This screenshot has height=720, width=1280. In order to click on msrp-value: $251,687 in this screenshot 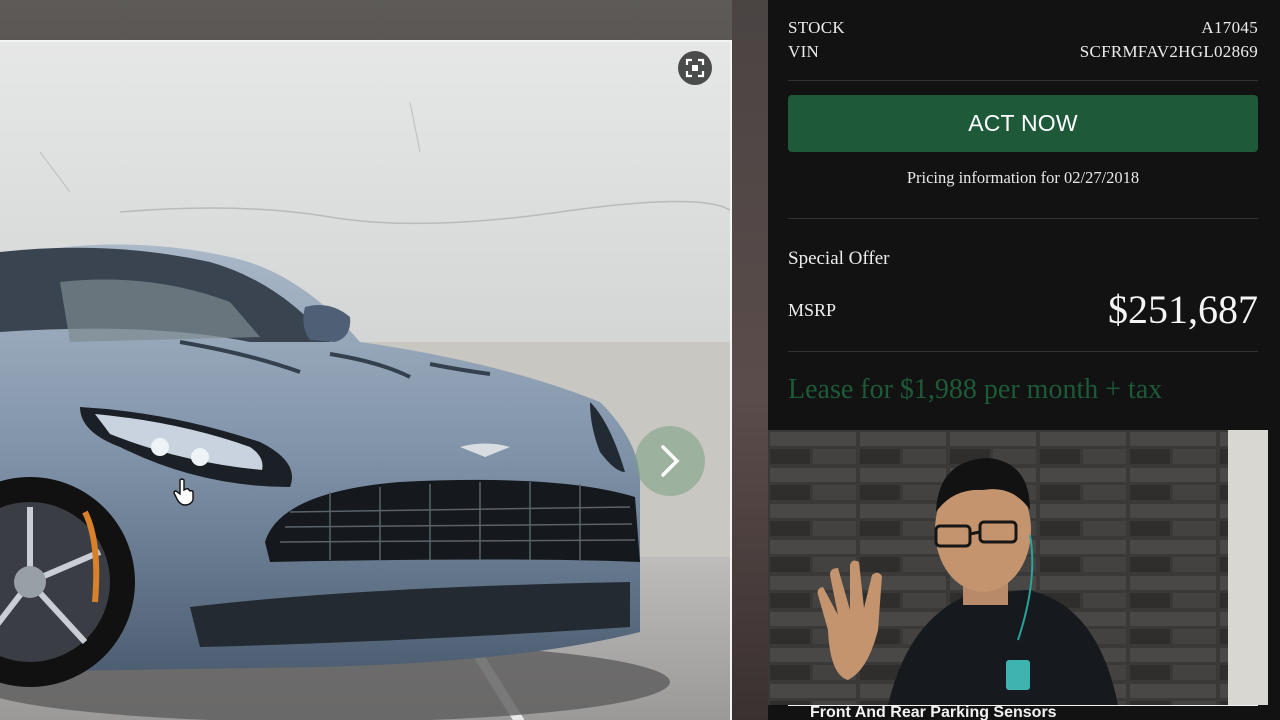, I will do `click(1183, 309)`.